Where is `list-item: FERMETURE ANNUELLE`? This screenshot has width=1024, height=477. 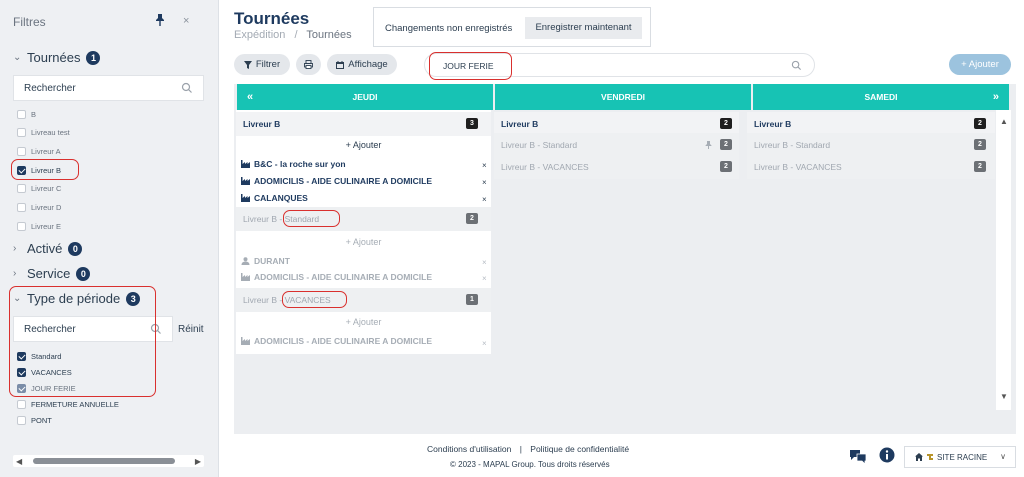
list-item: FERMETURE ANNUELLE is located at coordinates (68, 404).